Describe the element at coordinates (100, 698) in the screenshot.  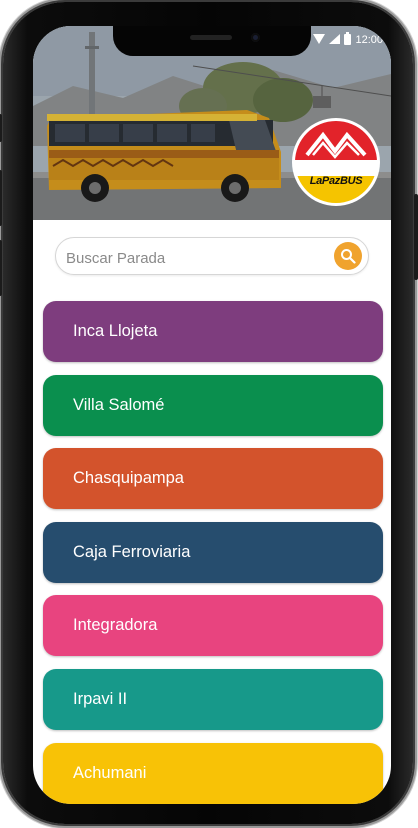
I see `route-label: Irpavi II` at that location.